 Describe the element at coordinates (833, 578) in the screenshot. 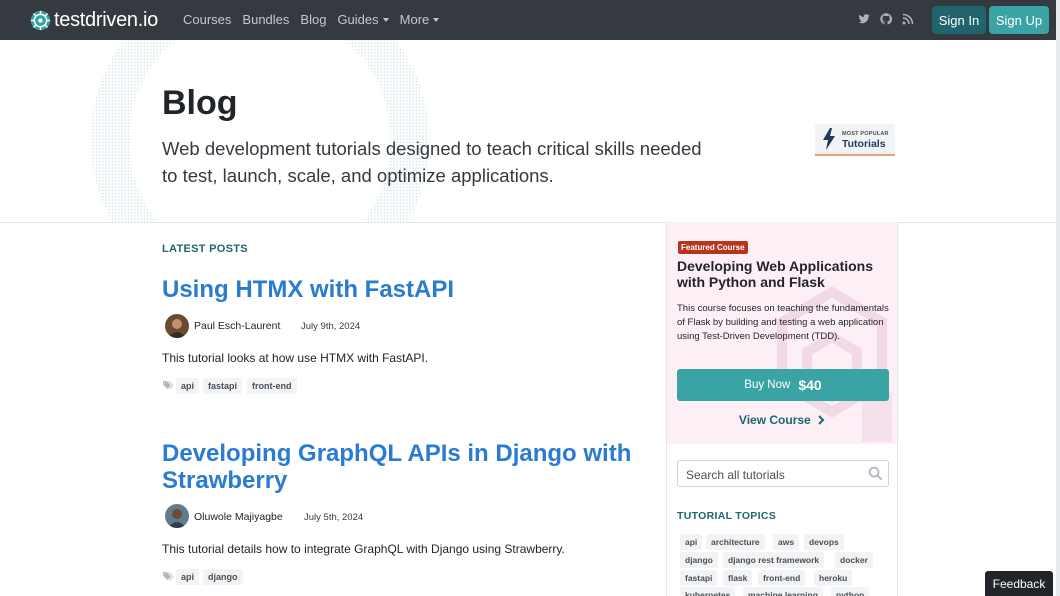

I see `topic-chip-heroku: heroku` at that location.